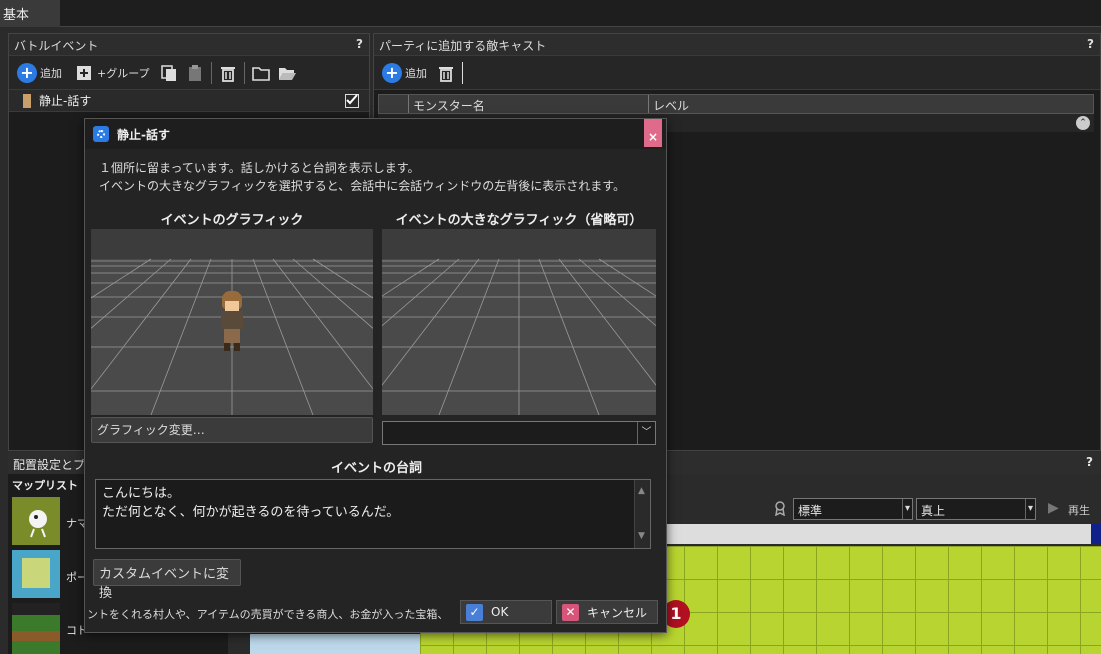 The image size is (1101, 654). I want to click on dialogue-line: こんにちは。, so click(141, 493).